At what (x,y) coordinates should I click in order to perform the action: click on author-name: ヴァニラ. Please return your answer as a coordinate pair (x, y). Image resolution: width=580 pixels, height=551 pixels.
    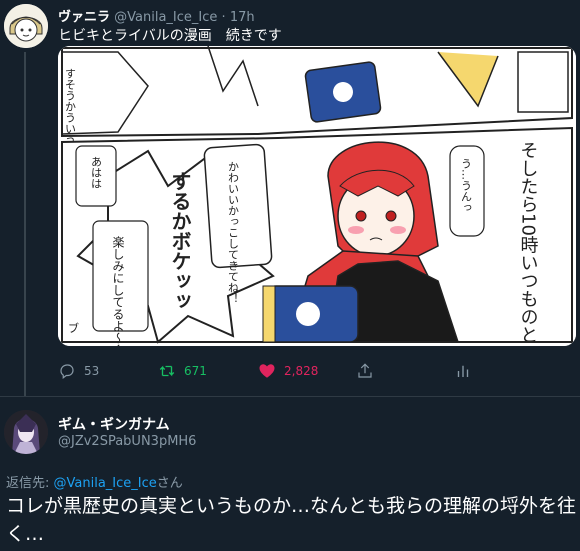
    Looking at the image, I should click on (84, 17).